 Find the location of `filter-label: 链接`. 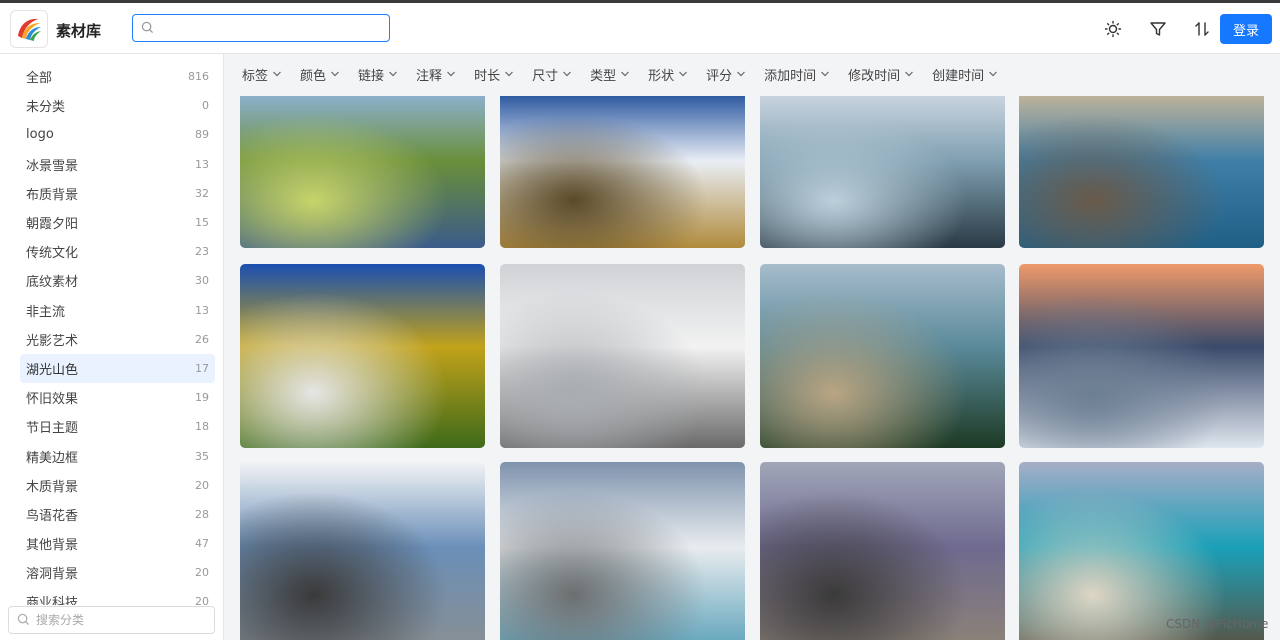

filter-label: 链接 is located at coordinates (371, 76).